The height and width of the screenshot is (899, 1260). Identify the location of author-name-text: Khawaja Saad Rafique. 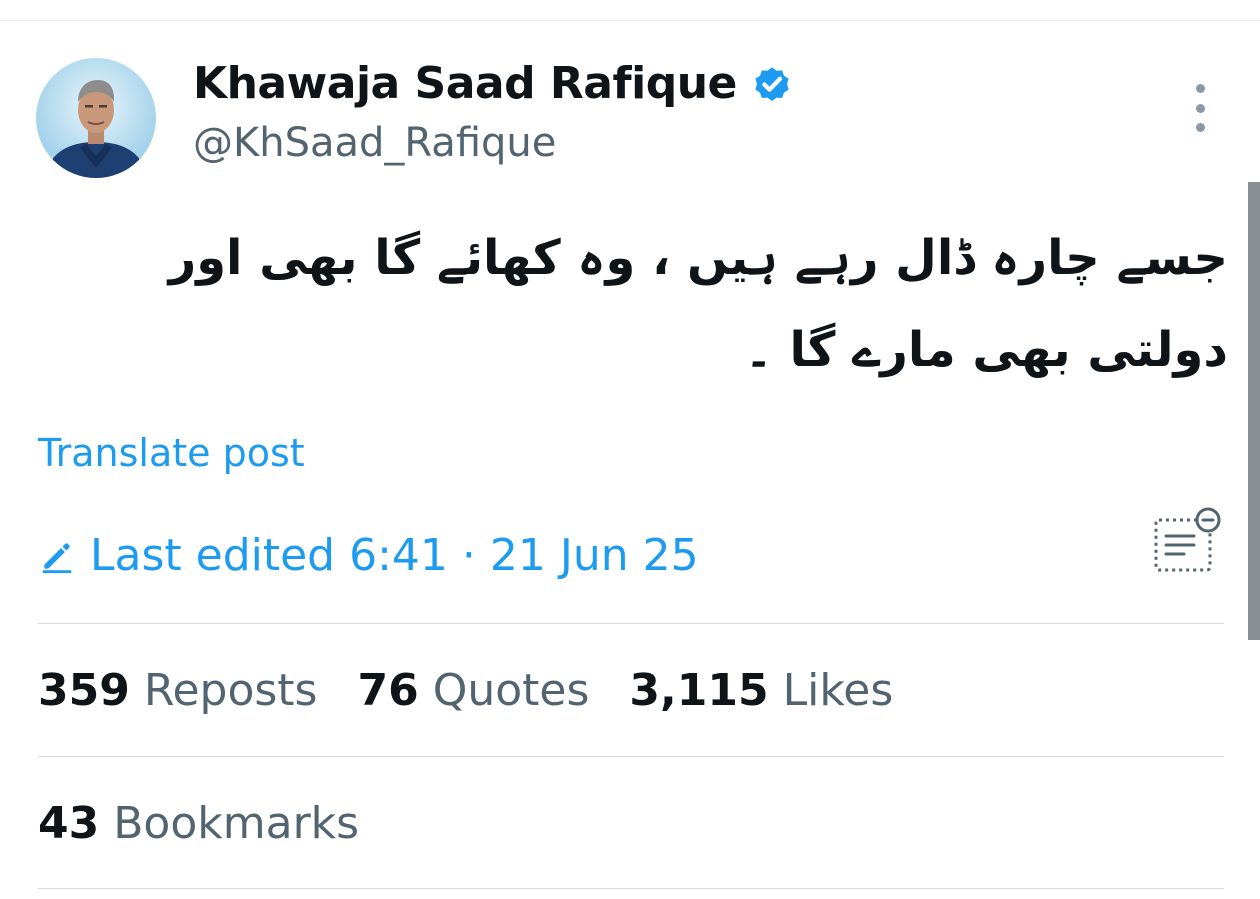
(465, 83).